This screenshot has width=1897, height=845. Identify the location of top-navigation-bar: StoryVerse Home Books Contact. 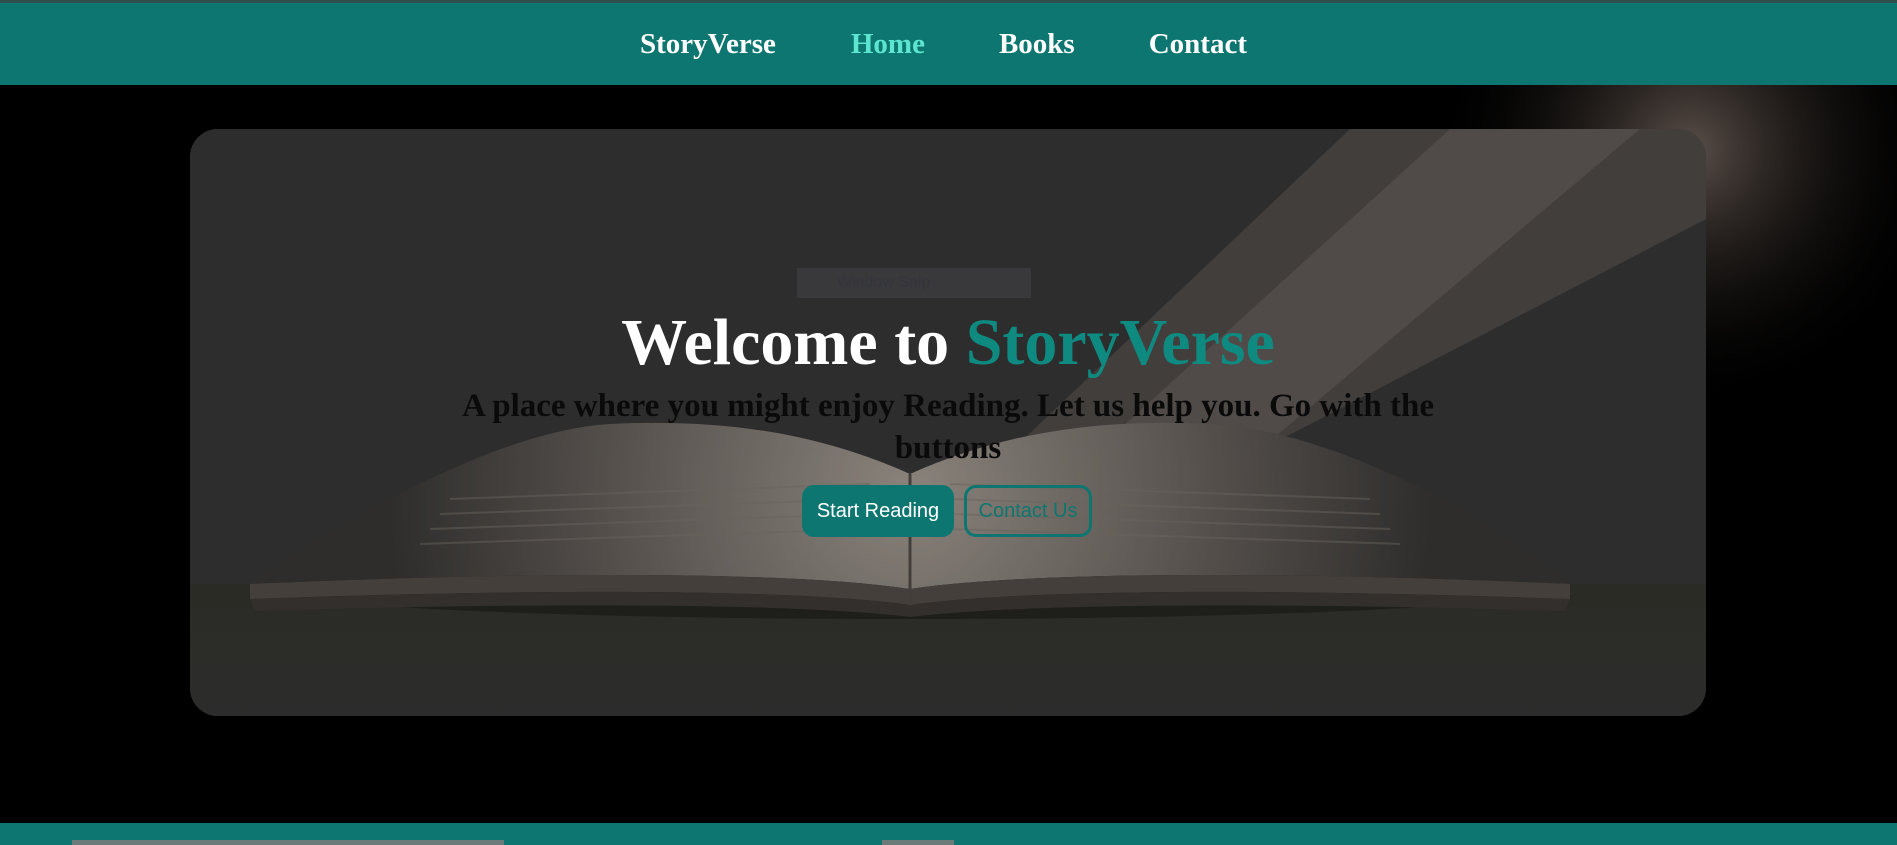
(948, 42).